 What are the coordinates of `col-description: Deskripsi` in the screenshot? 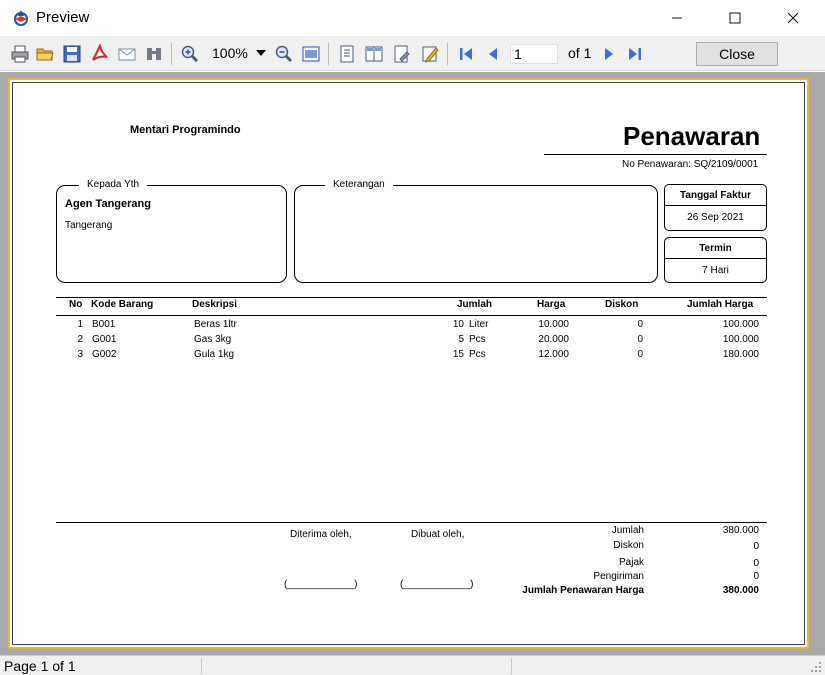 It's located at (215, 304).